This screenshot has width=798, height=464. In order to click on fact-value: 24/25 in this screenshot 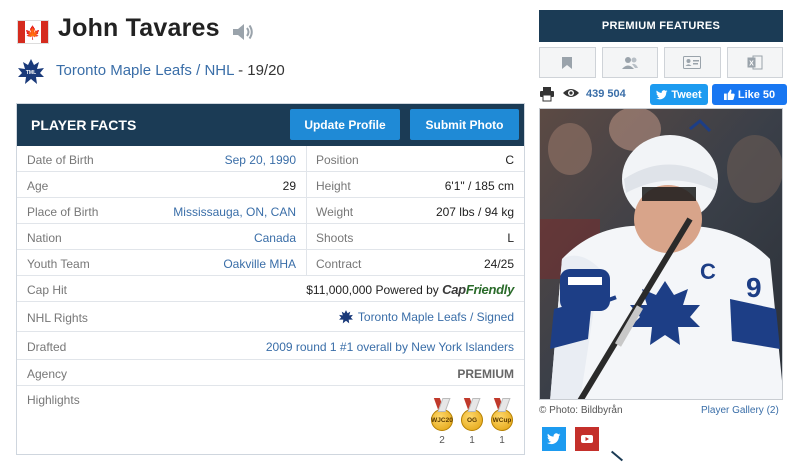, I will do `click(498, 264)`.